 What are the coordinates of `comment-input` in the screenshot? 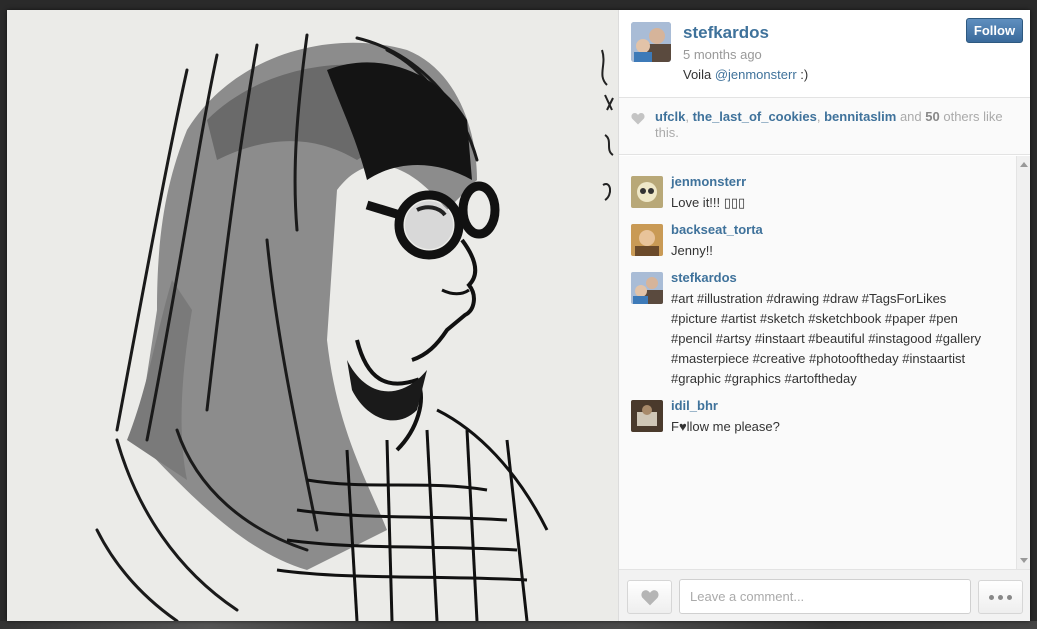 It's located at (825, 596).